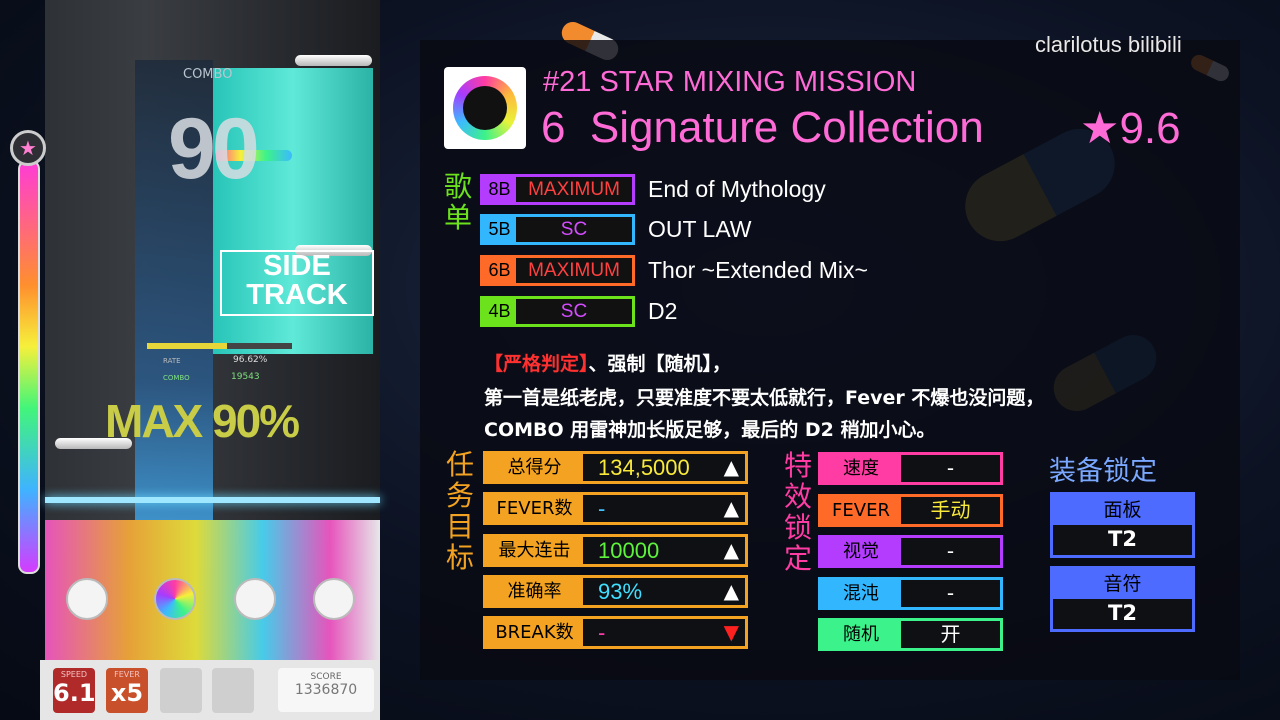 The height and width of the screenshot is (720, 1280). I want to click on song-difficulty-badge: 6B MAXIMUM, so click(557, 270).